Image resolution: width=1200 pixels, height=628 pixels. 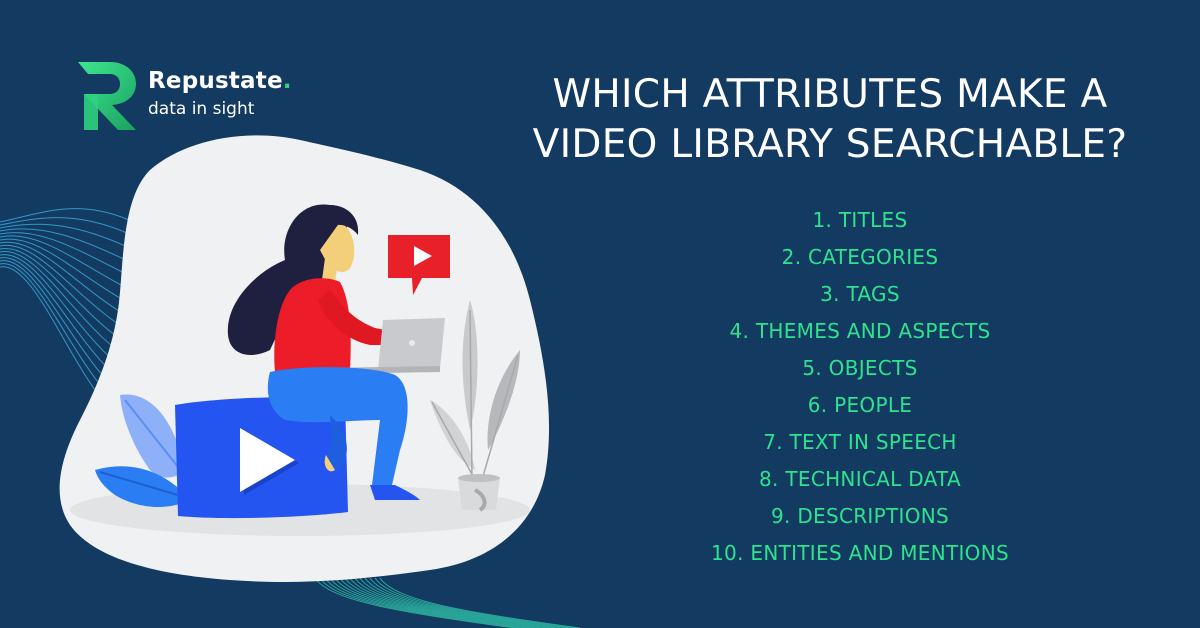 I want to click on list-item: 2. CATEGORIES, so click(x=860, y=257).